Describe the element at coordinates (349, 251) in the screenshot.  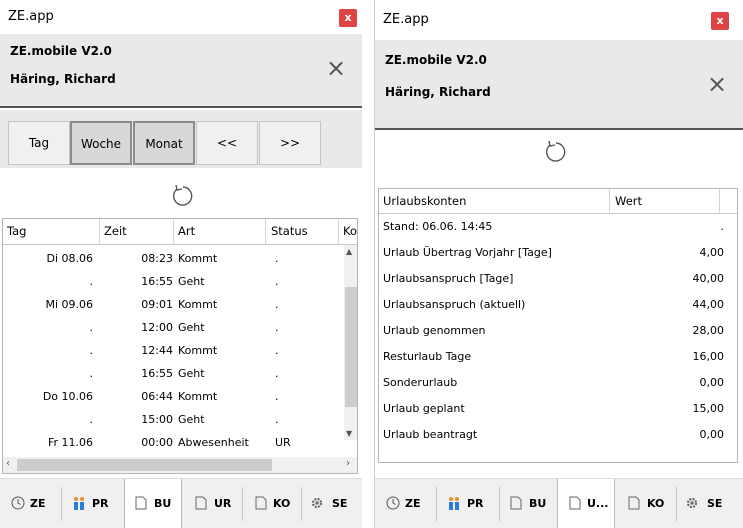
I see `scroll-up-icon: ▲` at that location.